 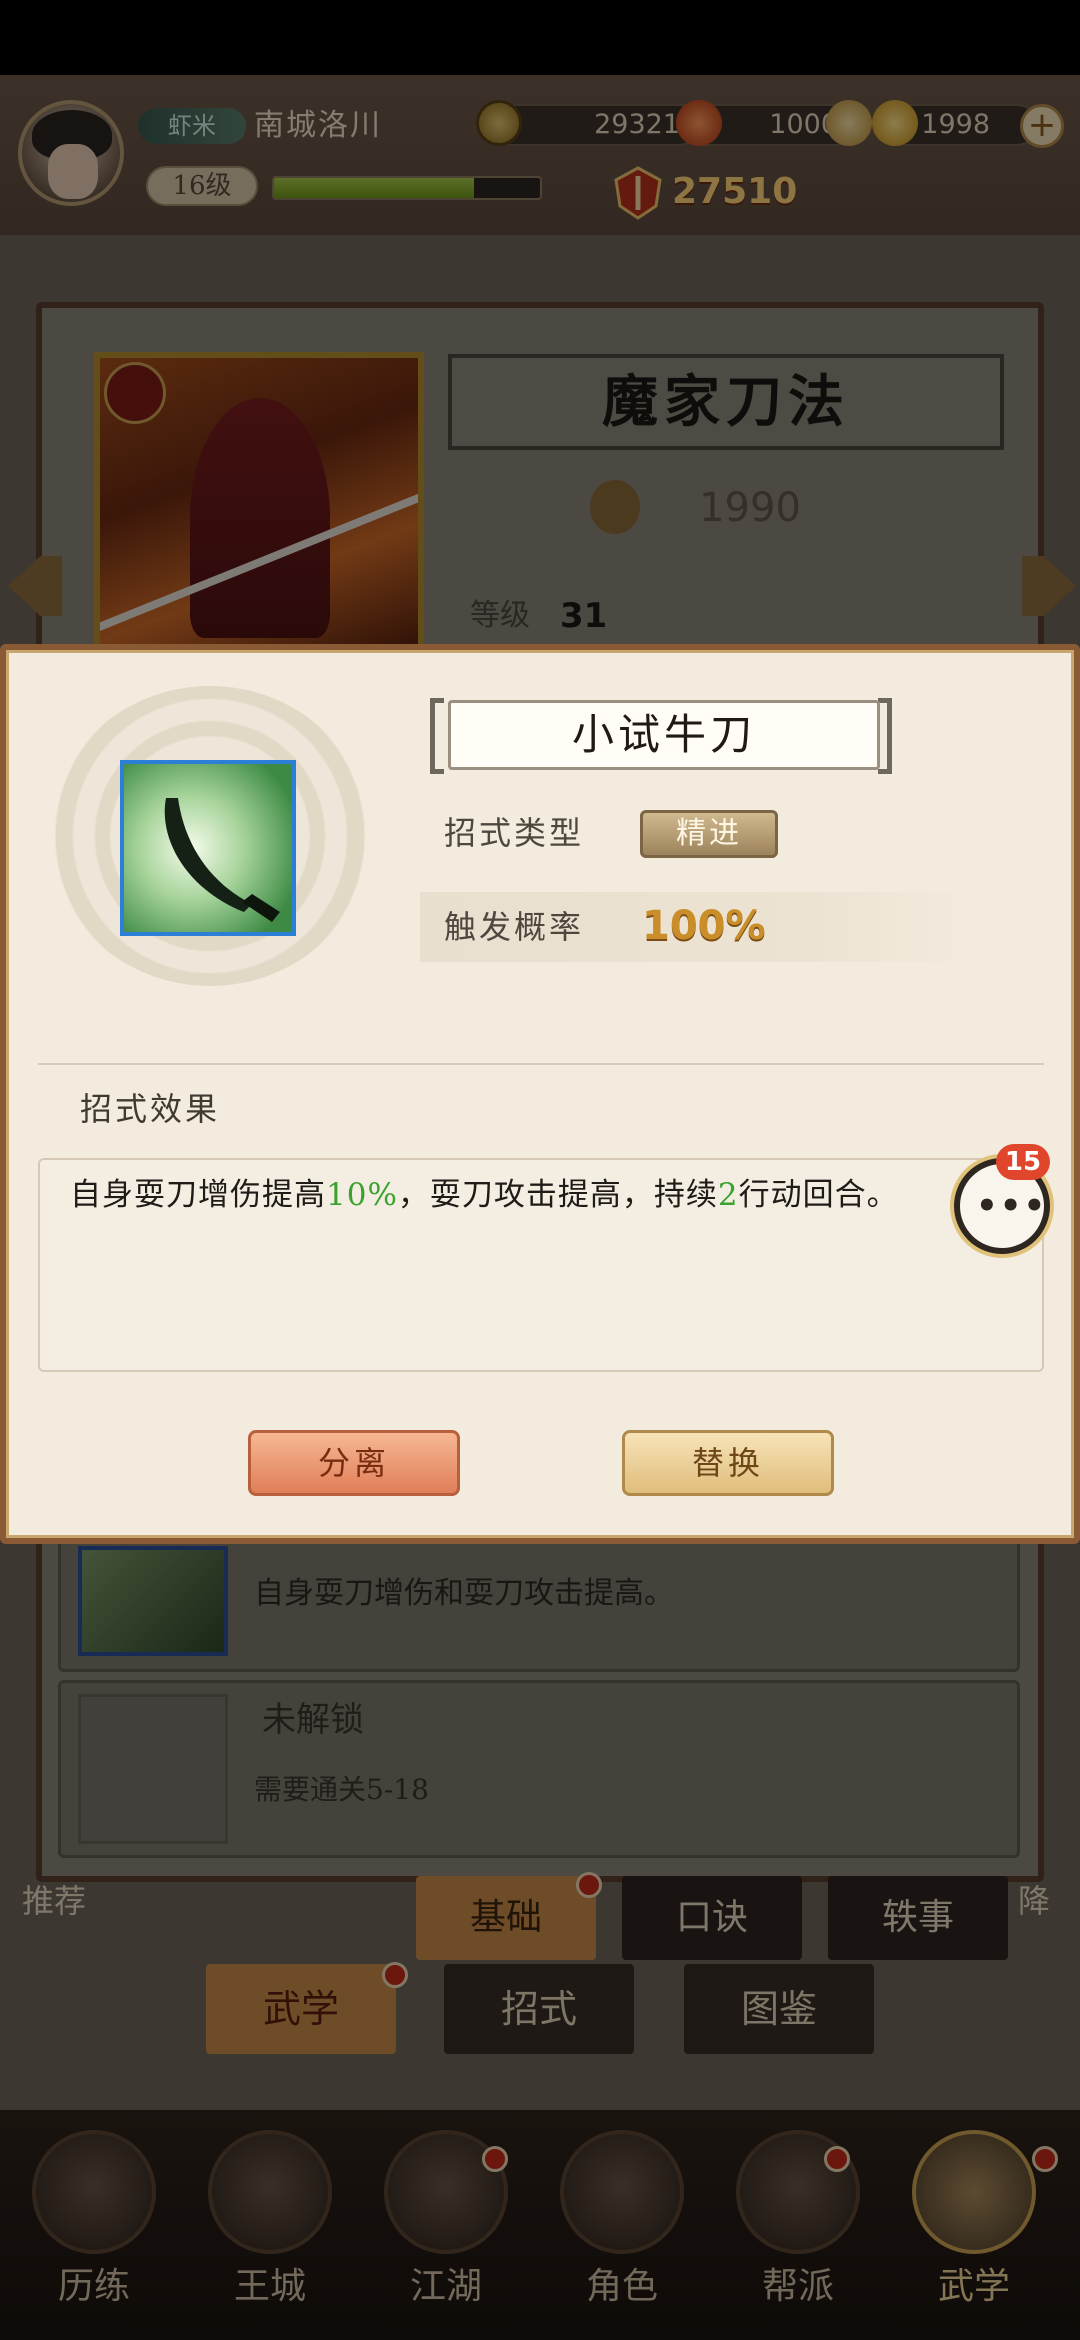 What do you see at coordinates (663, 734) in the screenshot?
I see `skill-name: 小试牛刀` at bounding box center [663, 734].